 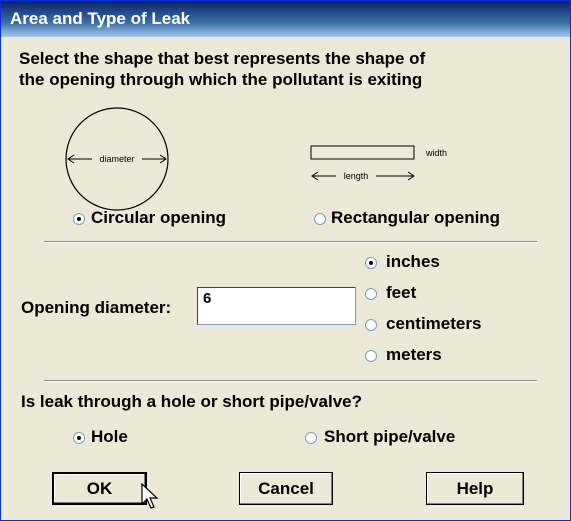 What do you see at coordinates (371, 356) in the screenshot?
I see `meters-radio` at bounding box center [371, 356].